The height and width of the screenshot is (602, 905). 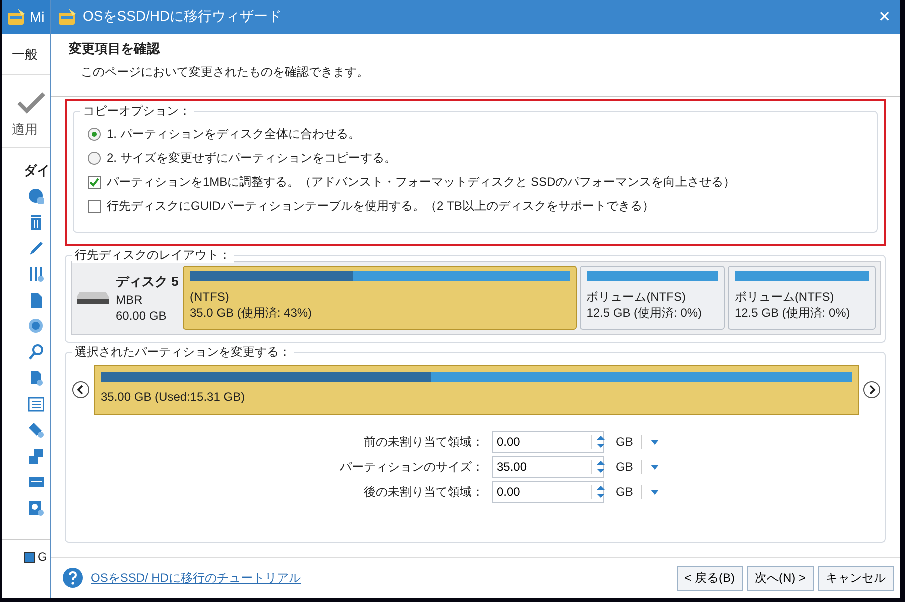 I want to click on apply-label: 適用, so click(x=25, y=130).